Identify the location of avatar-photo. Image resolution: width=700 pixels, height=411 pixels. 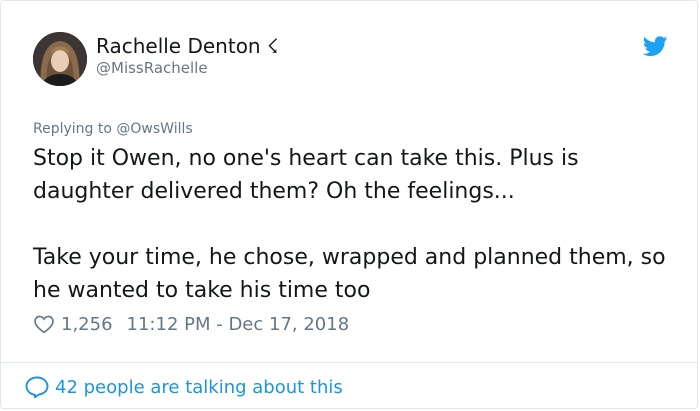
(60, 59).